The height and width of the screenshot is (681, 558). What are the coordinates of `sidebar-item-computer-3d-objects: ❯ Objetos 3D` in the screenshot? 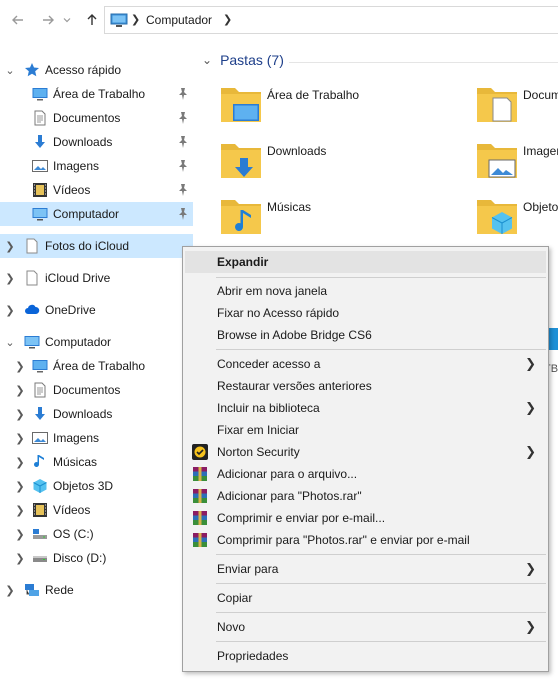 It's located at (96, 486).